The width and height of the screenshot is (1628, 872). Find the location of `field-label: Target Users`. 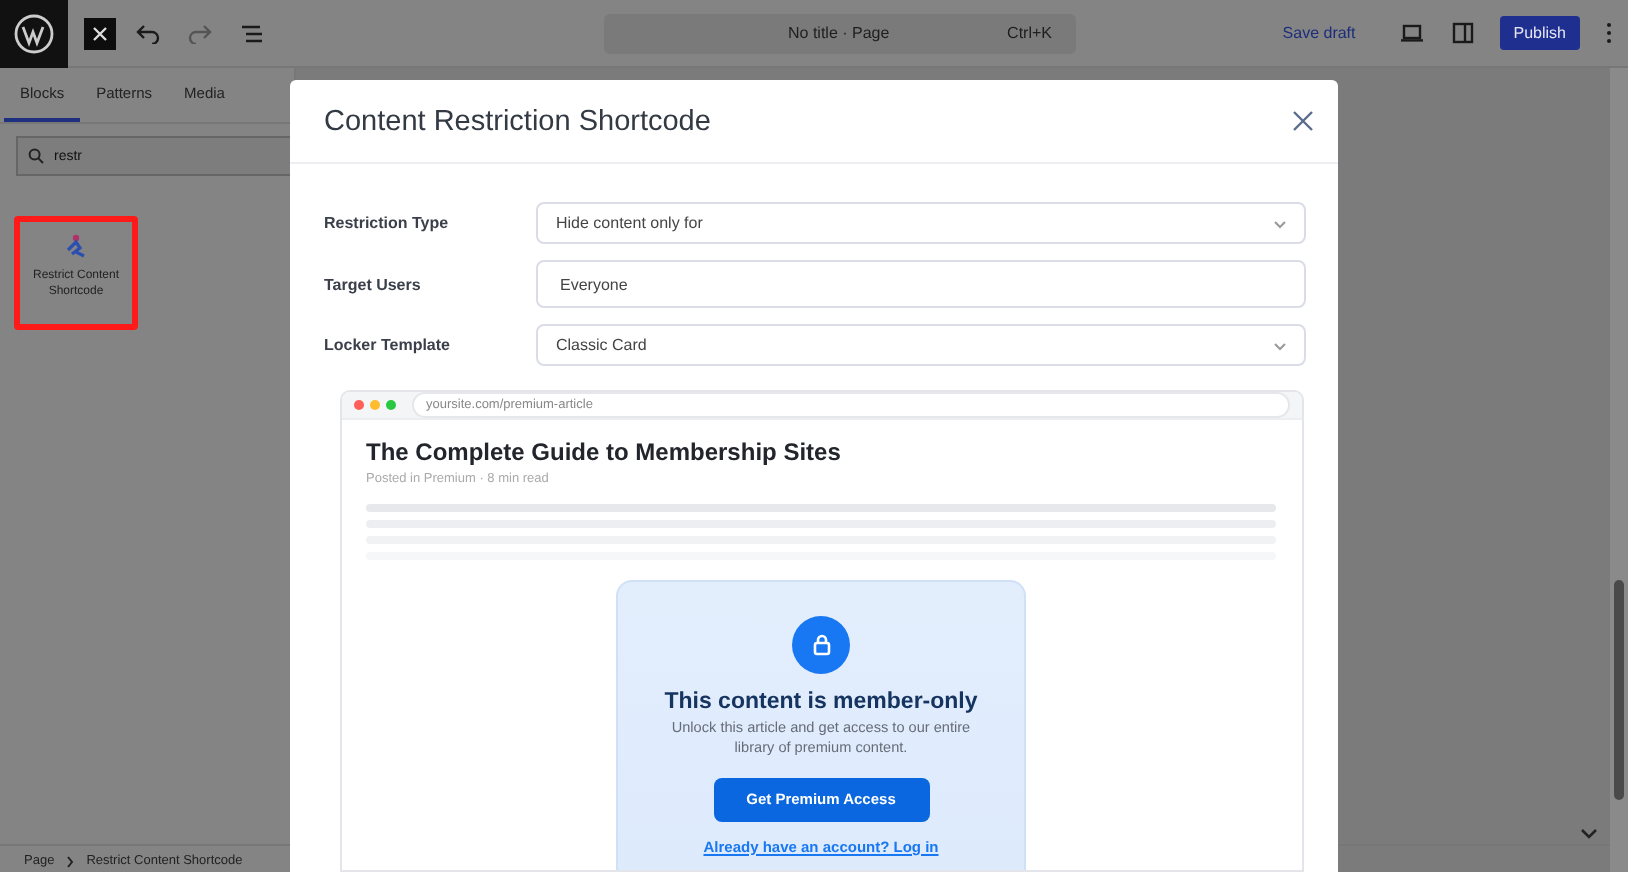

field-label: Target Users is located at coordinates (373, 284).